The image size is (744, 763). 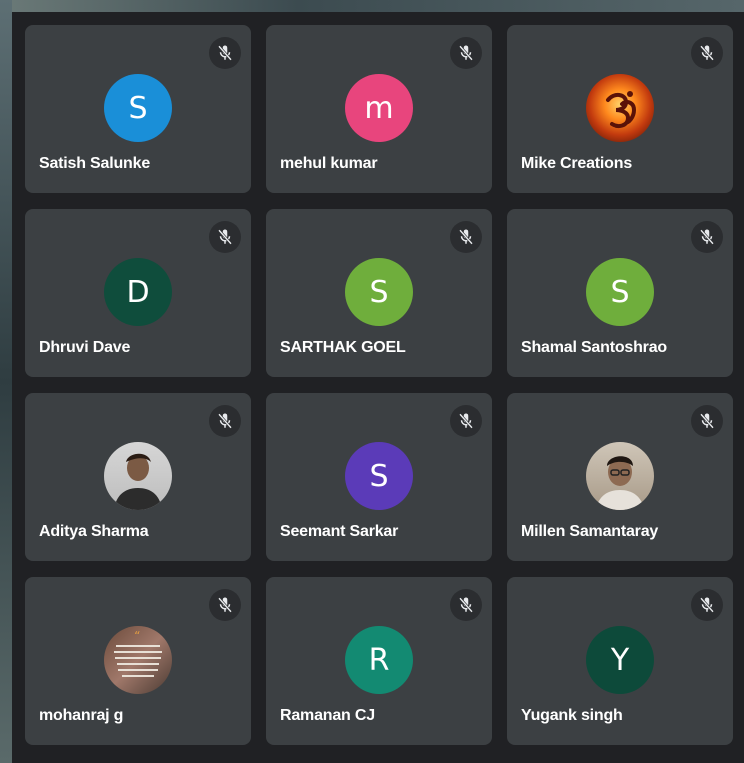 What do you see at coordinates (81, 715) in the screenshot?
I see `participant-name: mohanraj g` at bounding box center [81, 715].